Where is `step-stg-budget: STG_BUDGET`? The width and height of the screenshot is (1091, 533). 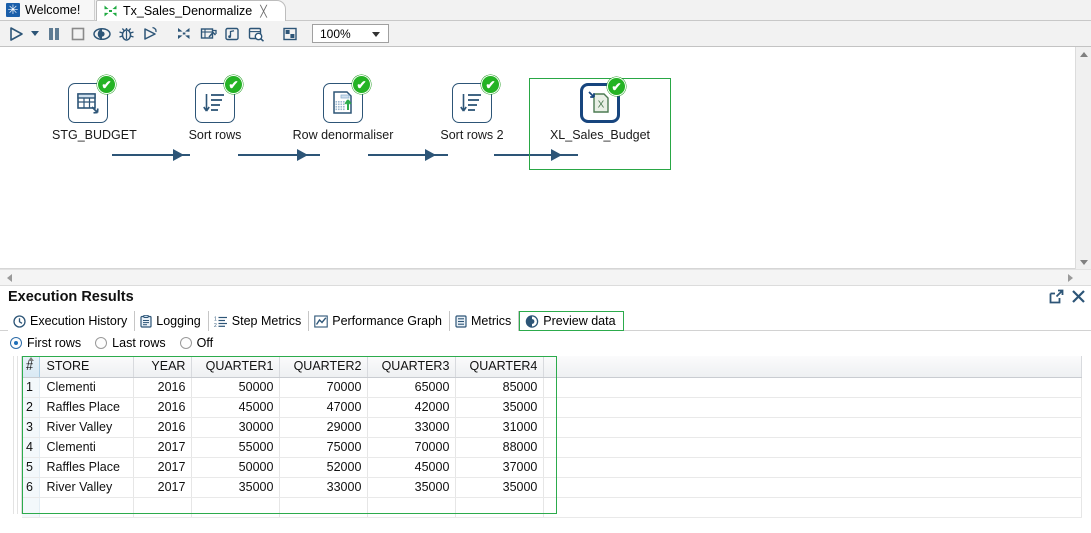
step-stg-budget: STG_BUDGET is located at coordinates (94, 108).